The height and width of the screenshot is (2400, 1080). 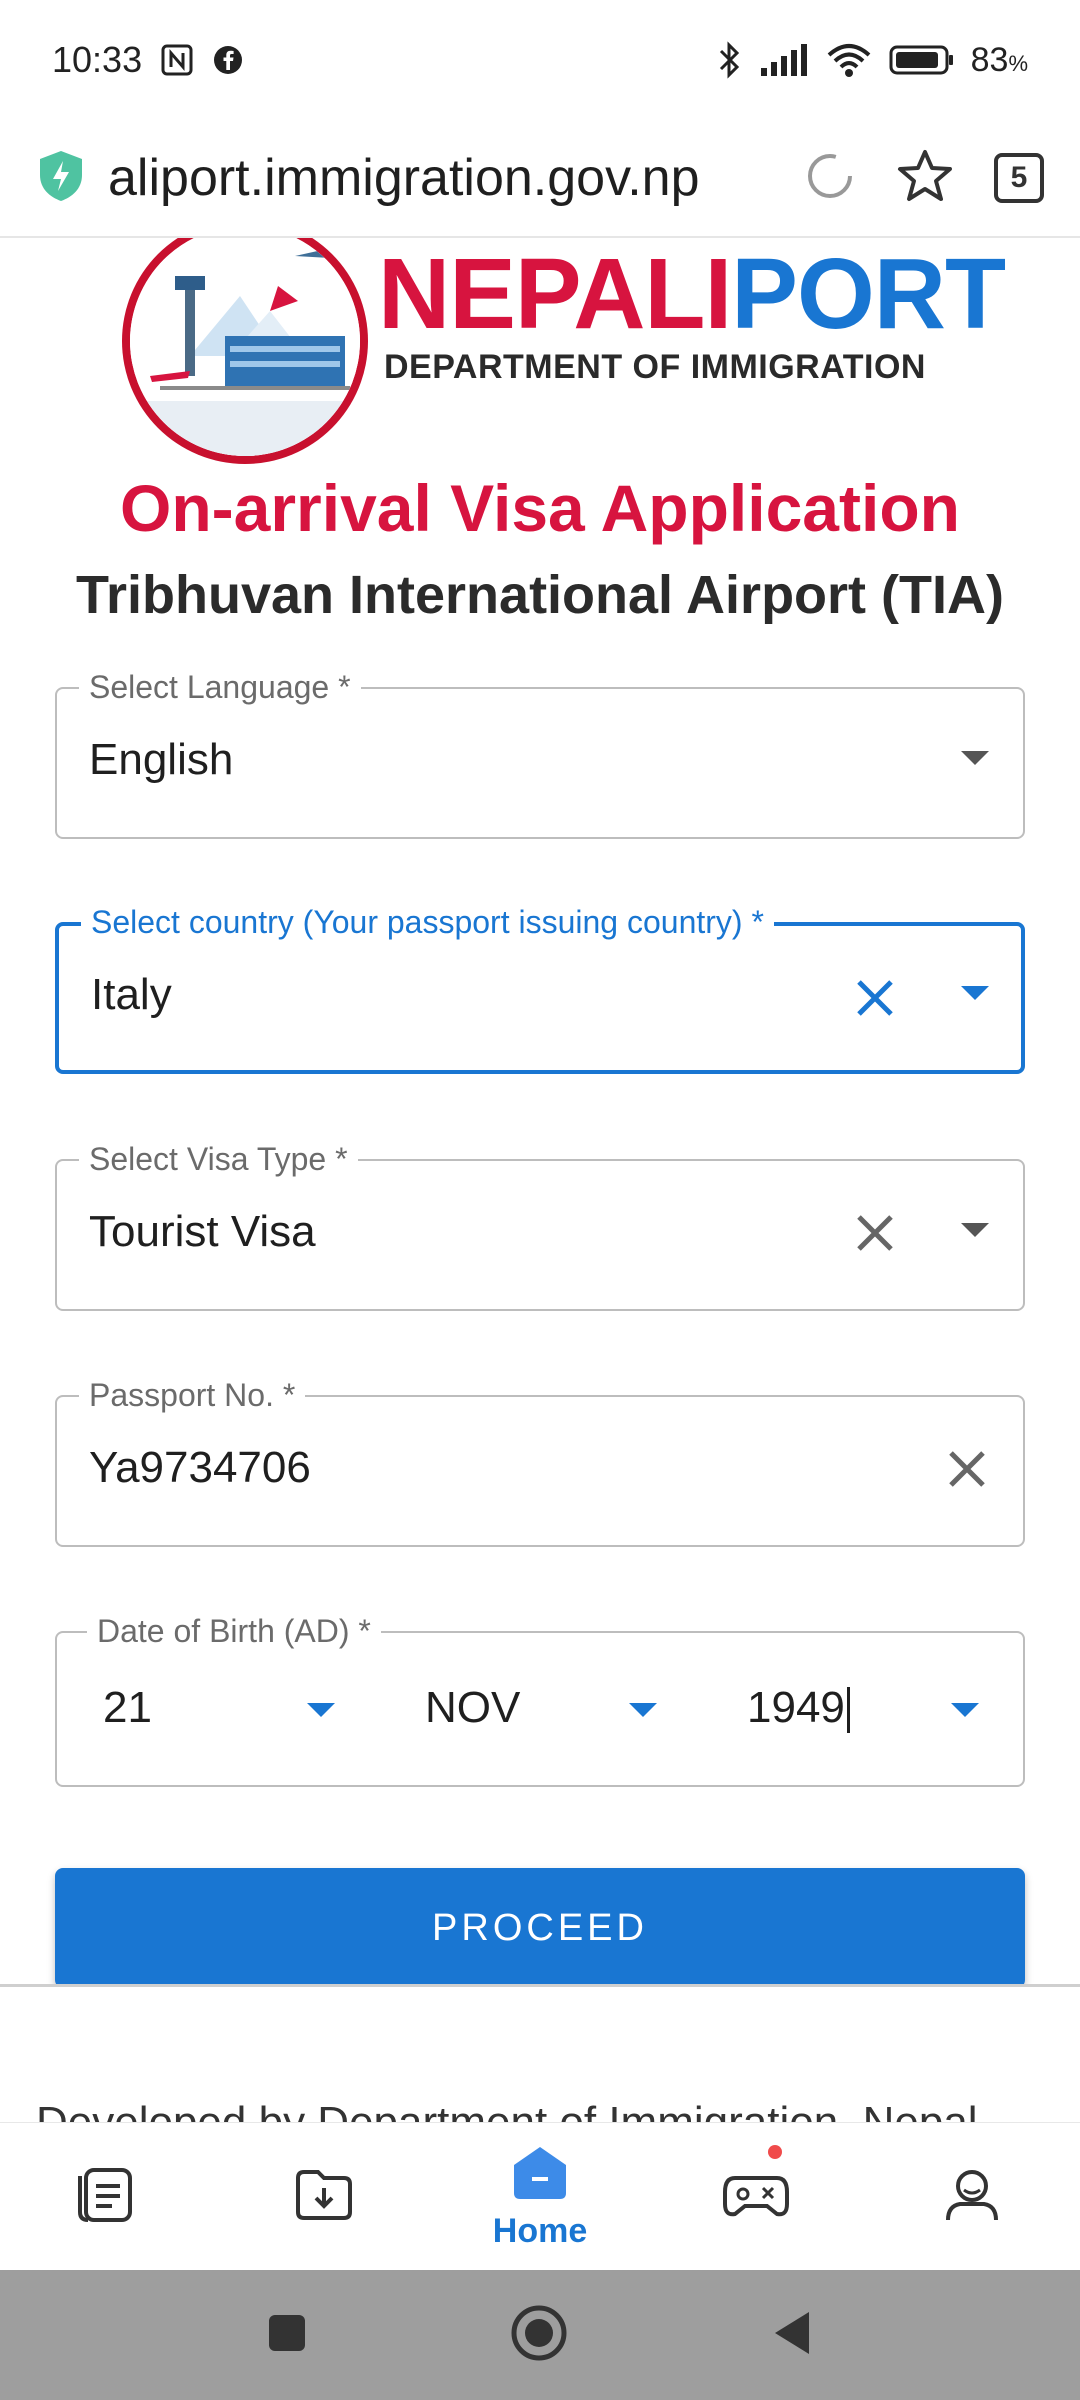 I want to click on bottom-navigation: Home, so click(x=540, y=2196).